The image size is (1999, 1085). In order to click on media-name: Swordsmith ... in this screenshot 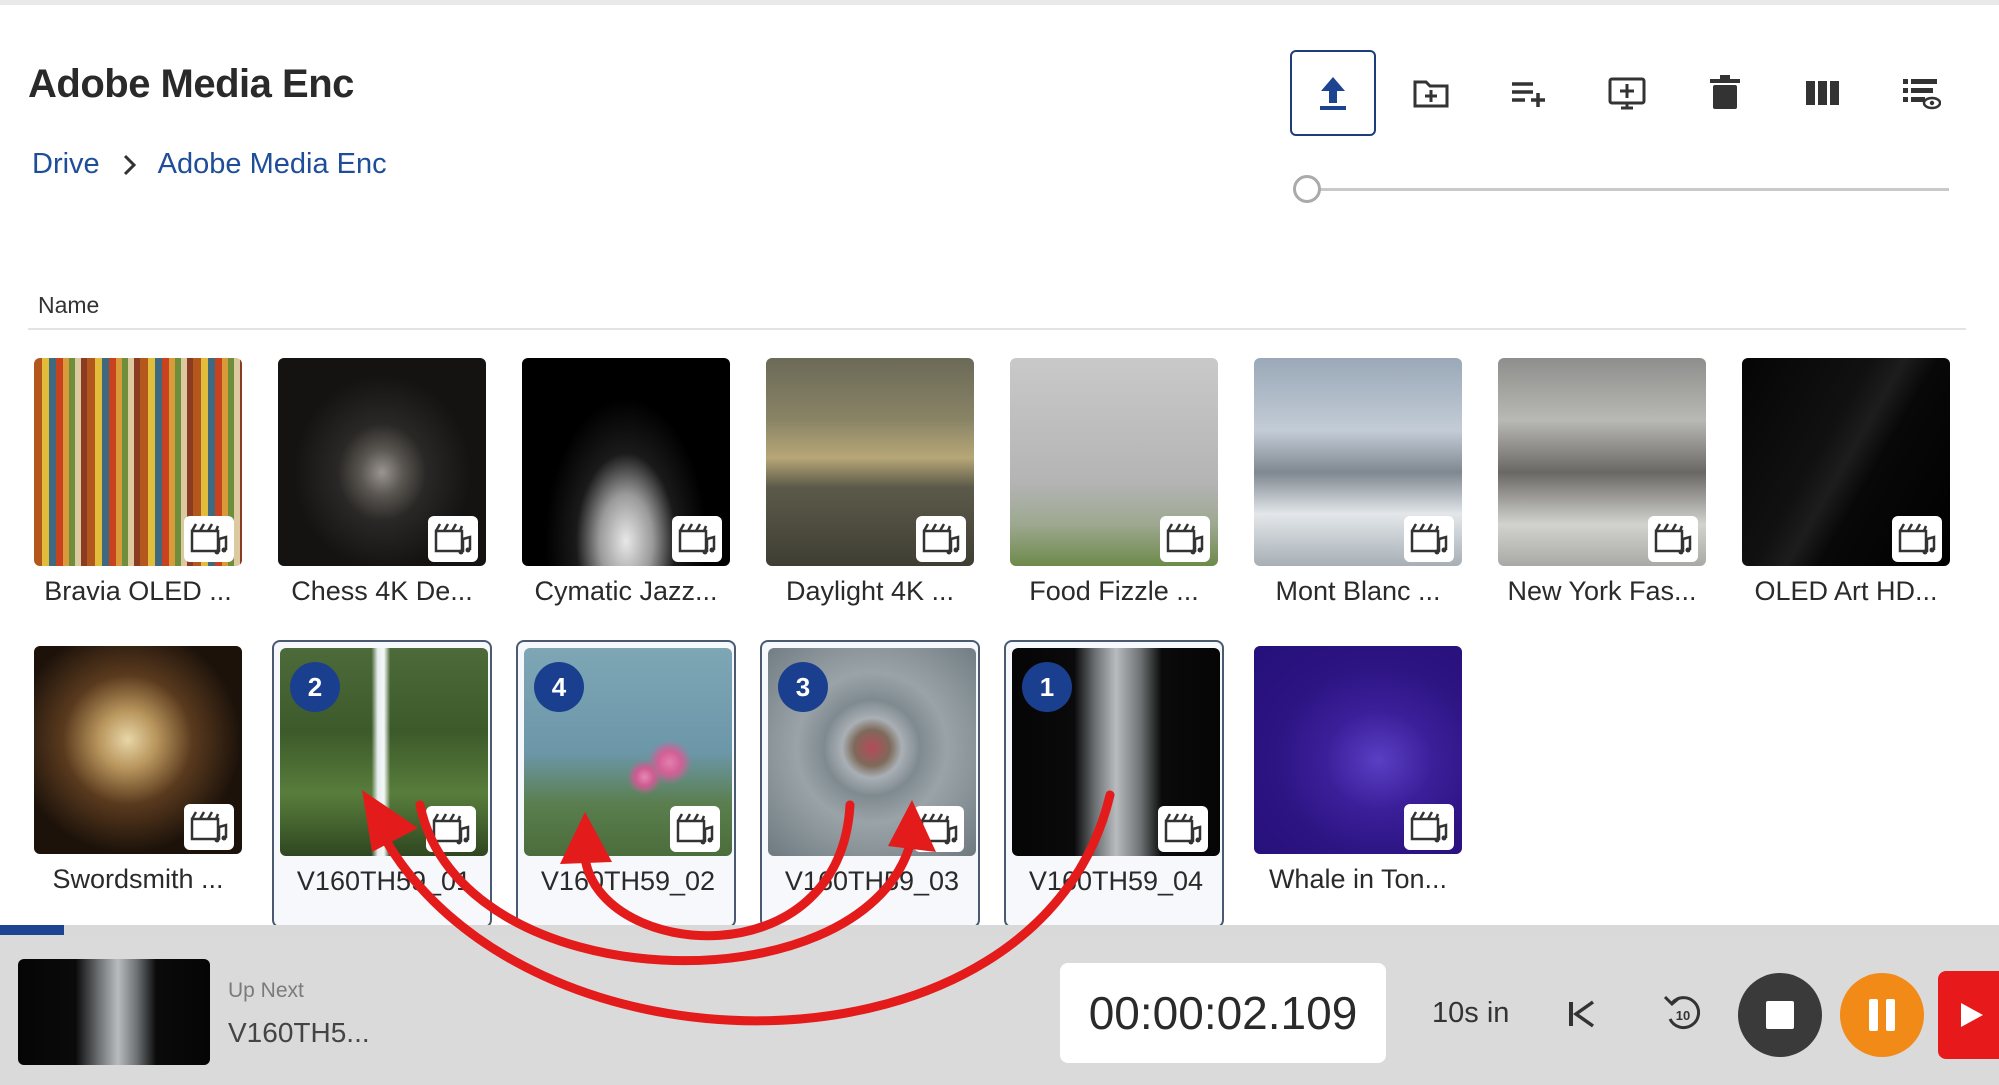, I will do `click(138, 879)`.